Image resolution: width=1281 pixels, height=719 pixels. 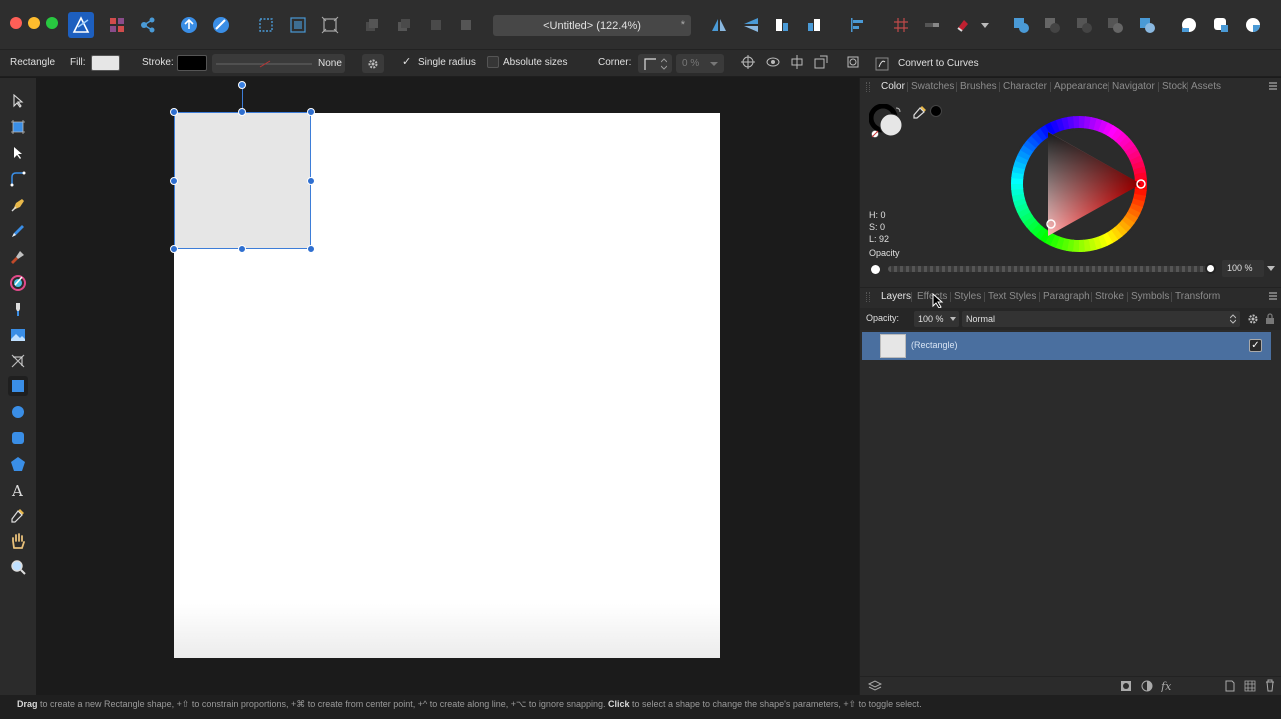 What do you see at coordinates (1012, 296) in the screenshot?
I see `tab-text-styles: Text Styles` at bounding box center [1012, 296].